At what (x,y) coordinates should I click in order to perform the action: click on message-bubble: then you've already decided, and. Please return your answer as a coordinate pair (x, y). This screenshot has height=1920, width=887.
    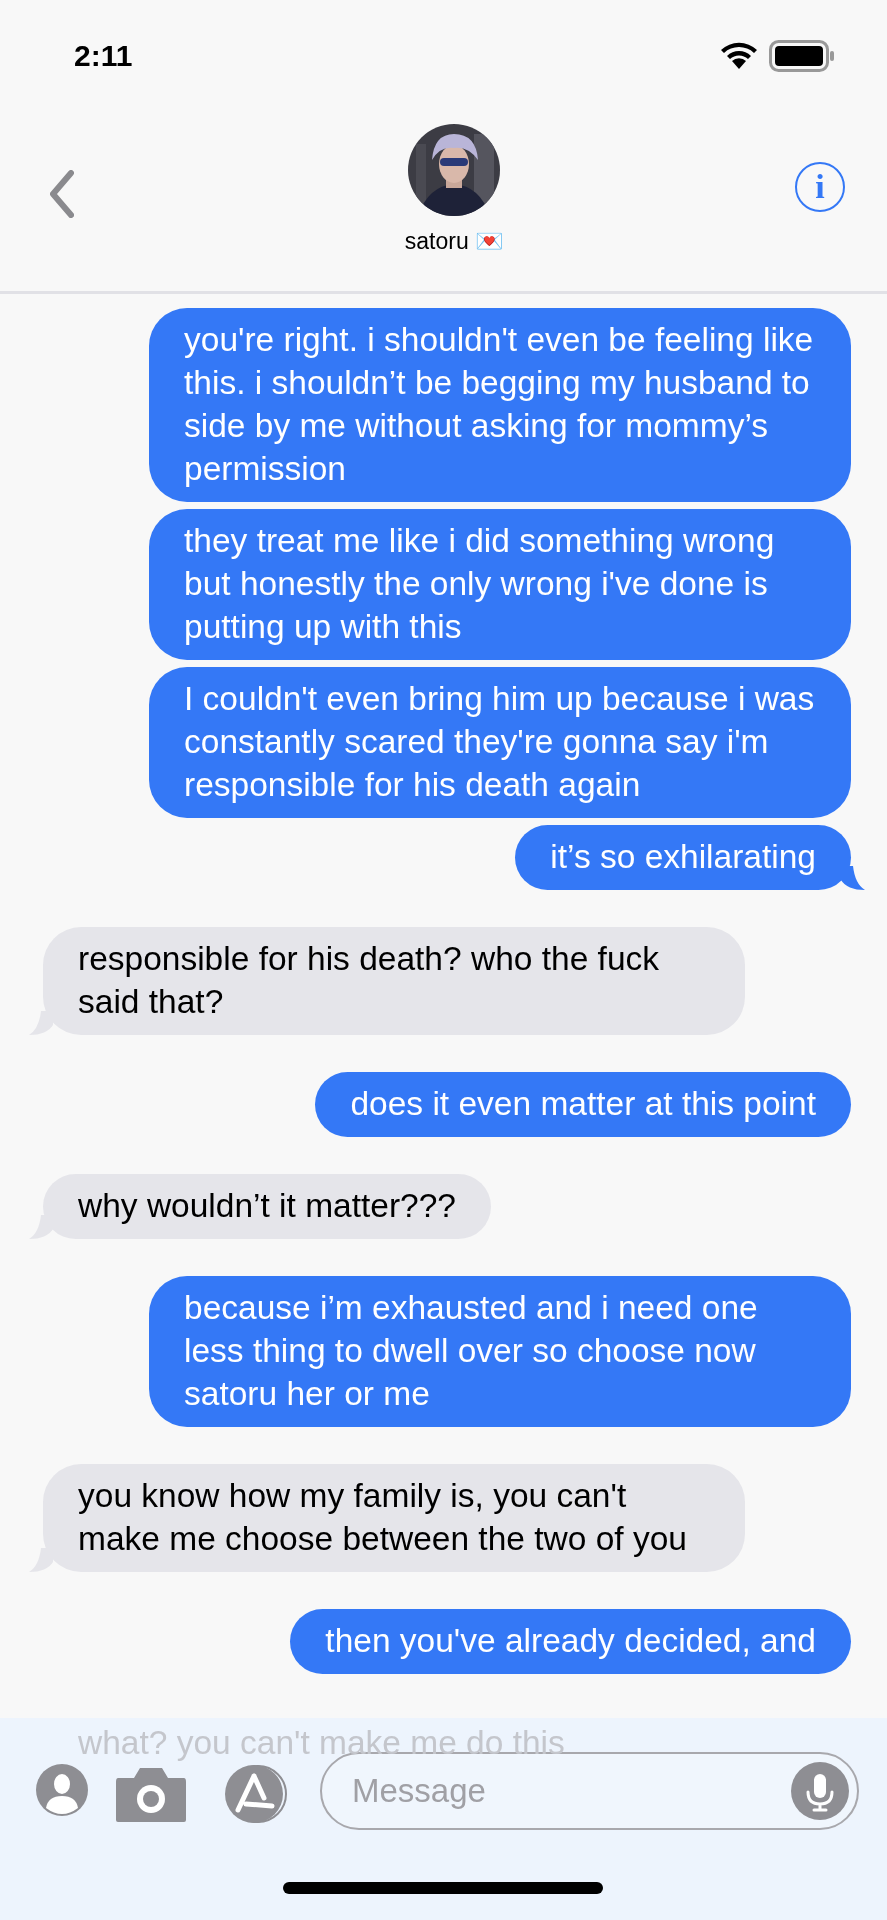
    Looking at the image, I should click on (570, 1641).